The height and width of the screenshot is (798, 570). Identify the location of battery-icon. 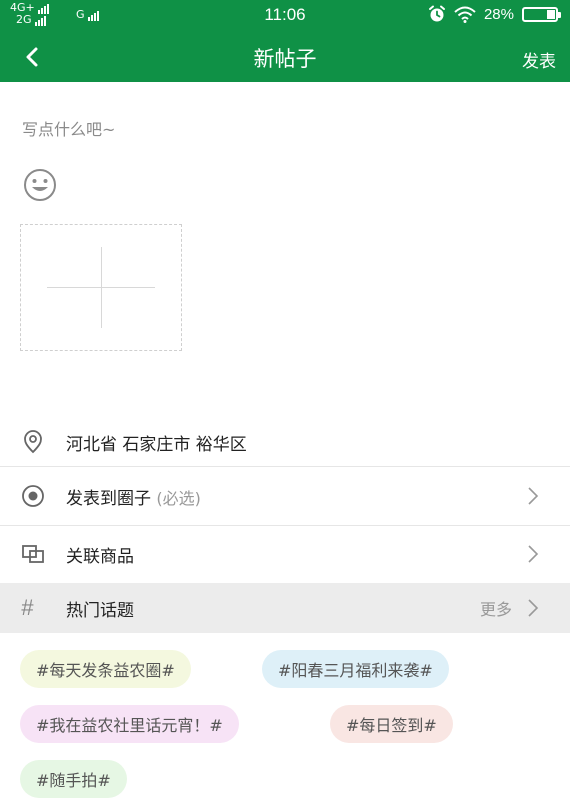
(541, 14).